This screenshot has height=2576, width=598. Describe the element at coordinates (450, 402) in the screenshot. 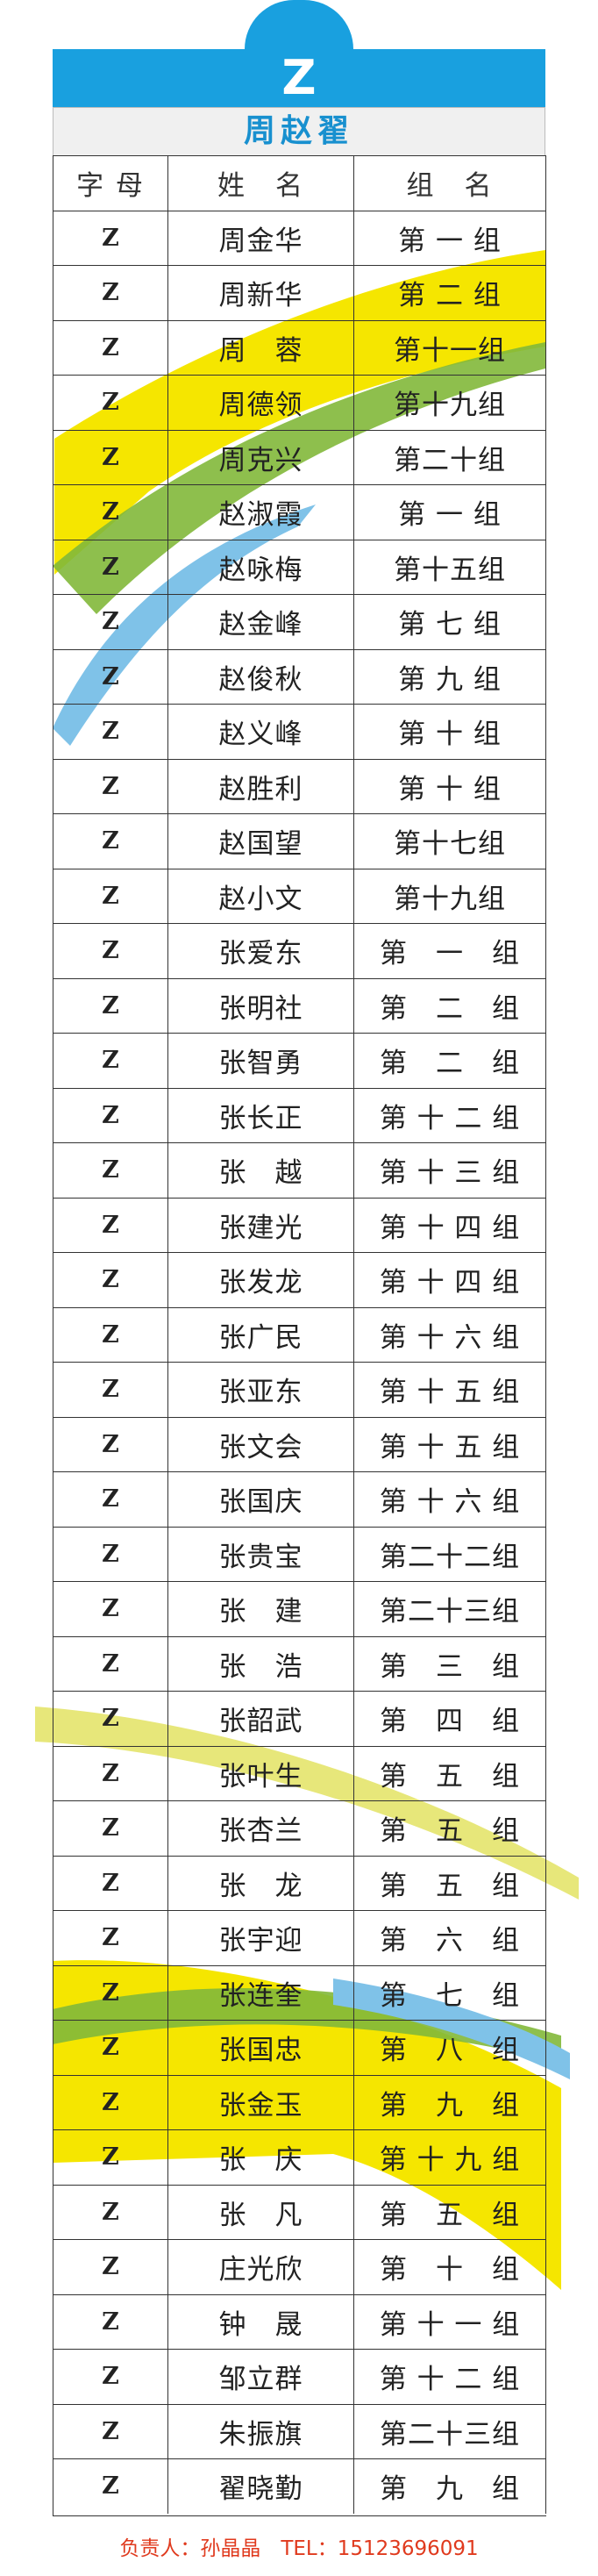

I see `group-cell: 第十九组` at that location.